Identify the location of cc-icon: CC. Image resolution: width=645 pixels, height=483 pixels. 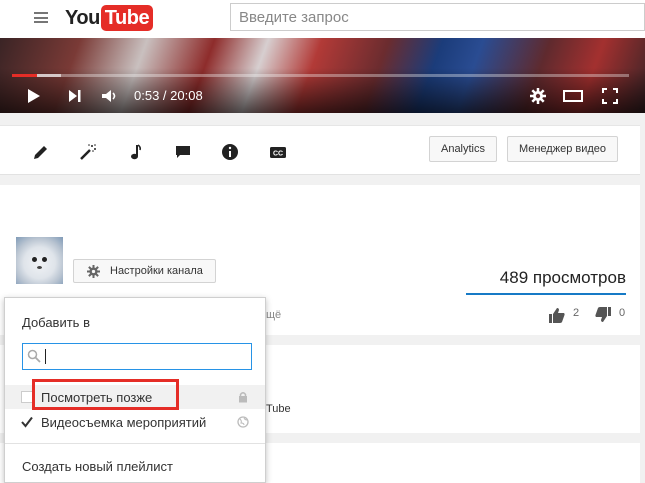
(278, 152).